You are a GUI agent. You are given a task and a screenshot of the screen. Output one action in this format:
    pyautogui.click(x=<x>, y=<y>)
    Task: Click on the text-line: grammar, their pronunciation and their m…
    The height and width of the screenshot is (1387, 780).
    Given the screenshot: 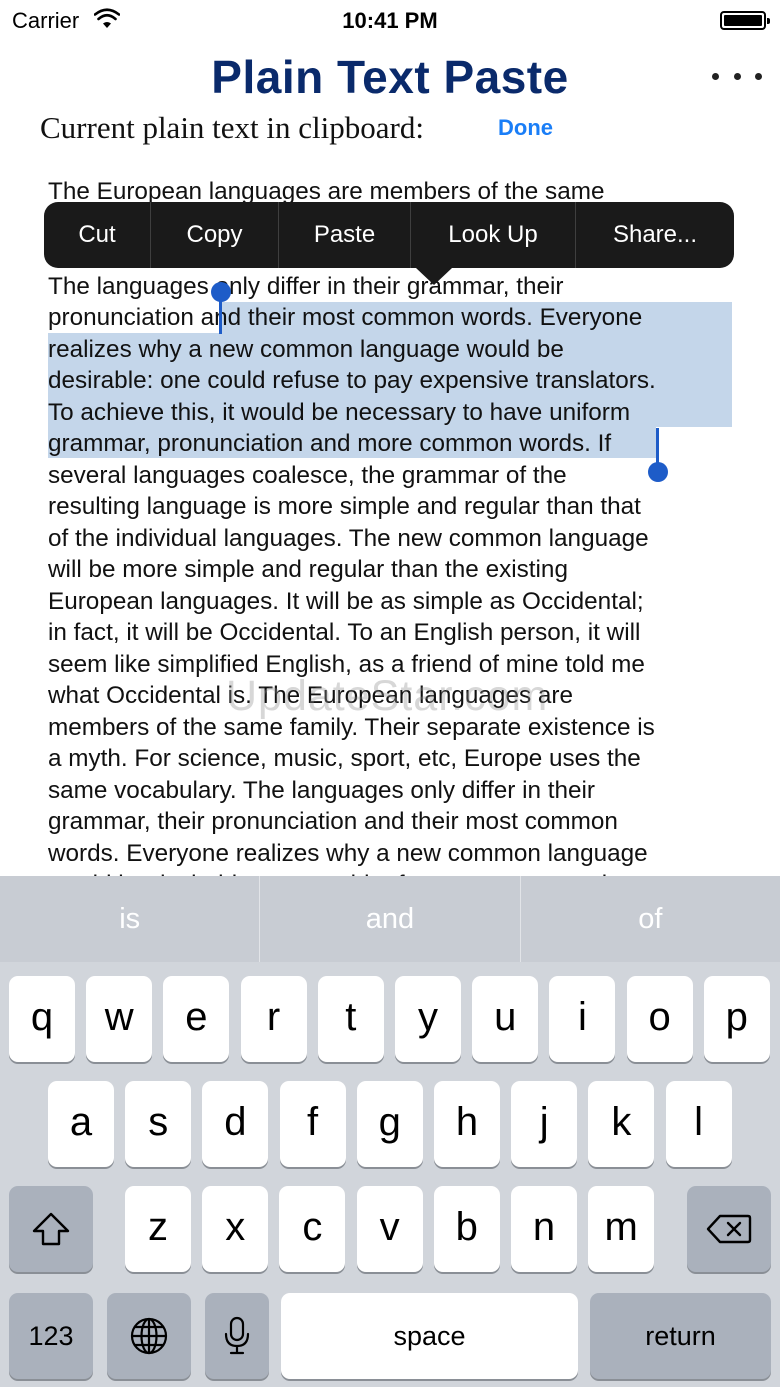 What is the action you would take?
    pyautogui.click(x=333, y=821)
    